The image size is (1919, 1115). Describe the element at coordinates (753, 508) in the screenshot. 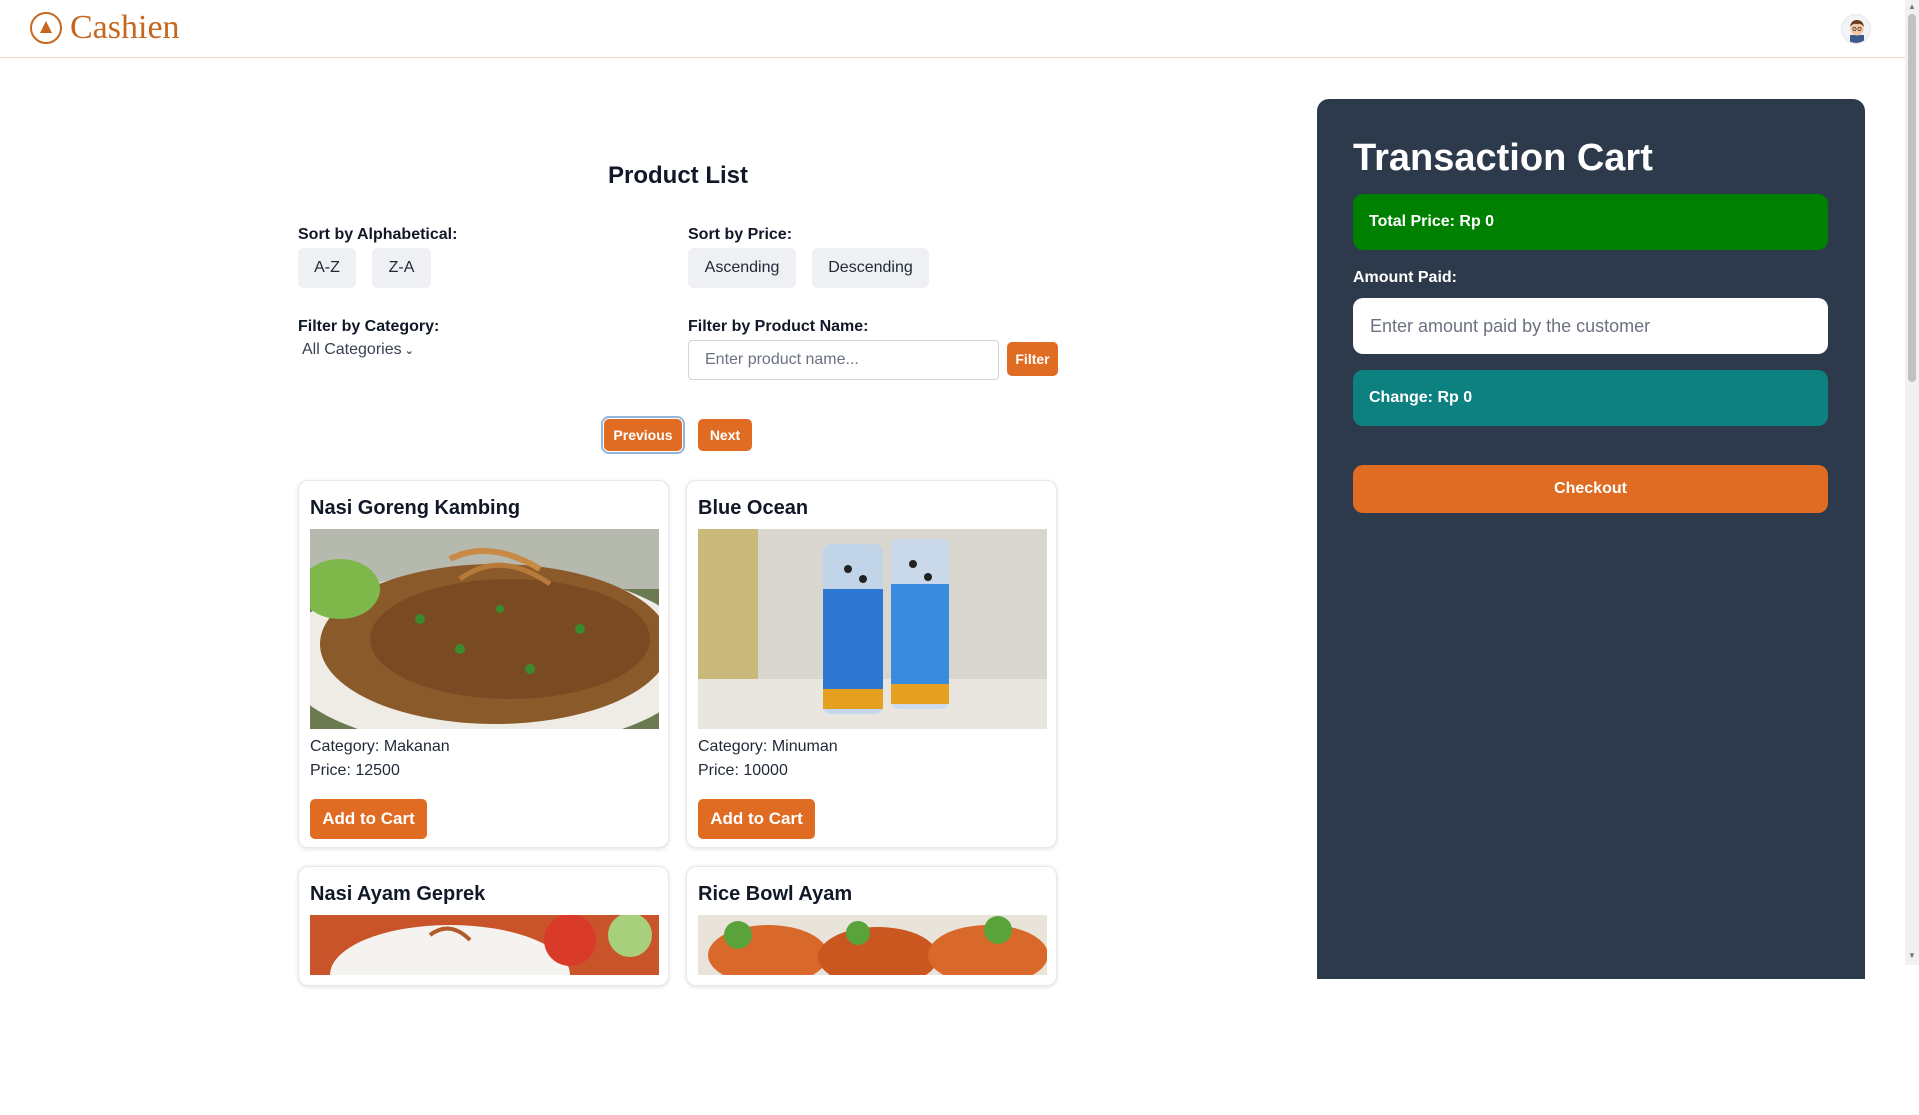

I see `product-name: Blue Ocean` at that location.